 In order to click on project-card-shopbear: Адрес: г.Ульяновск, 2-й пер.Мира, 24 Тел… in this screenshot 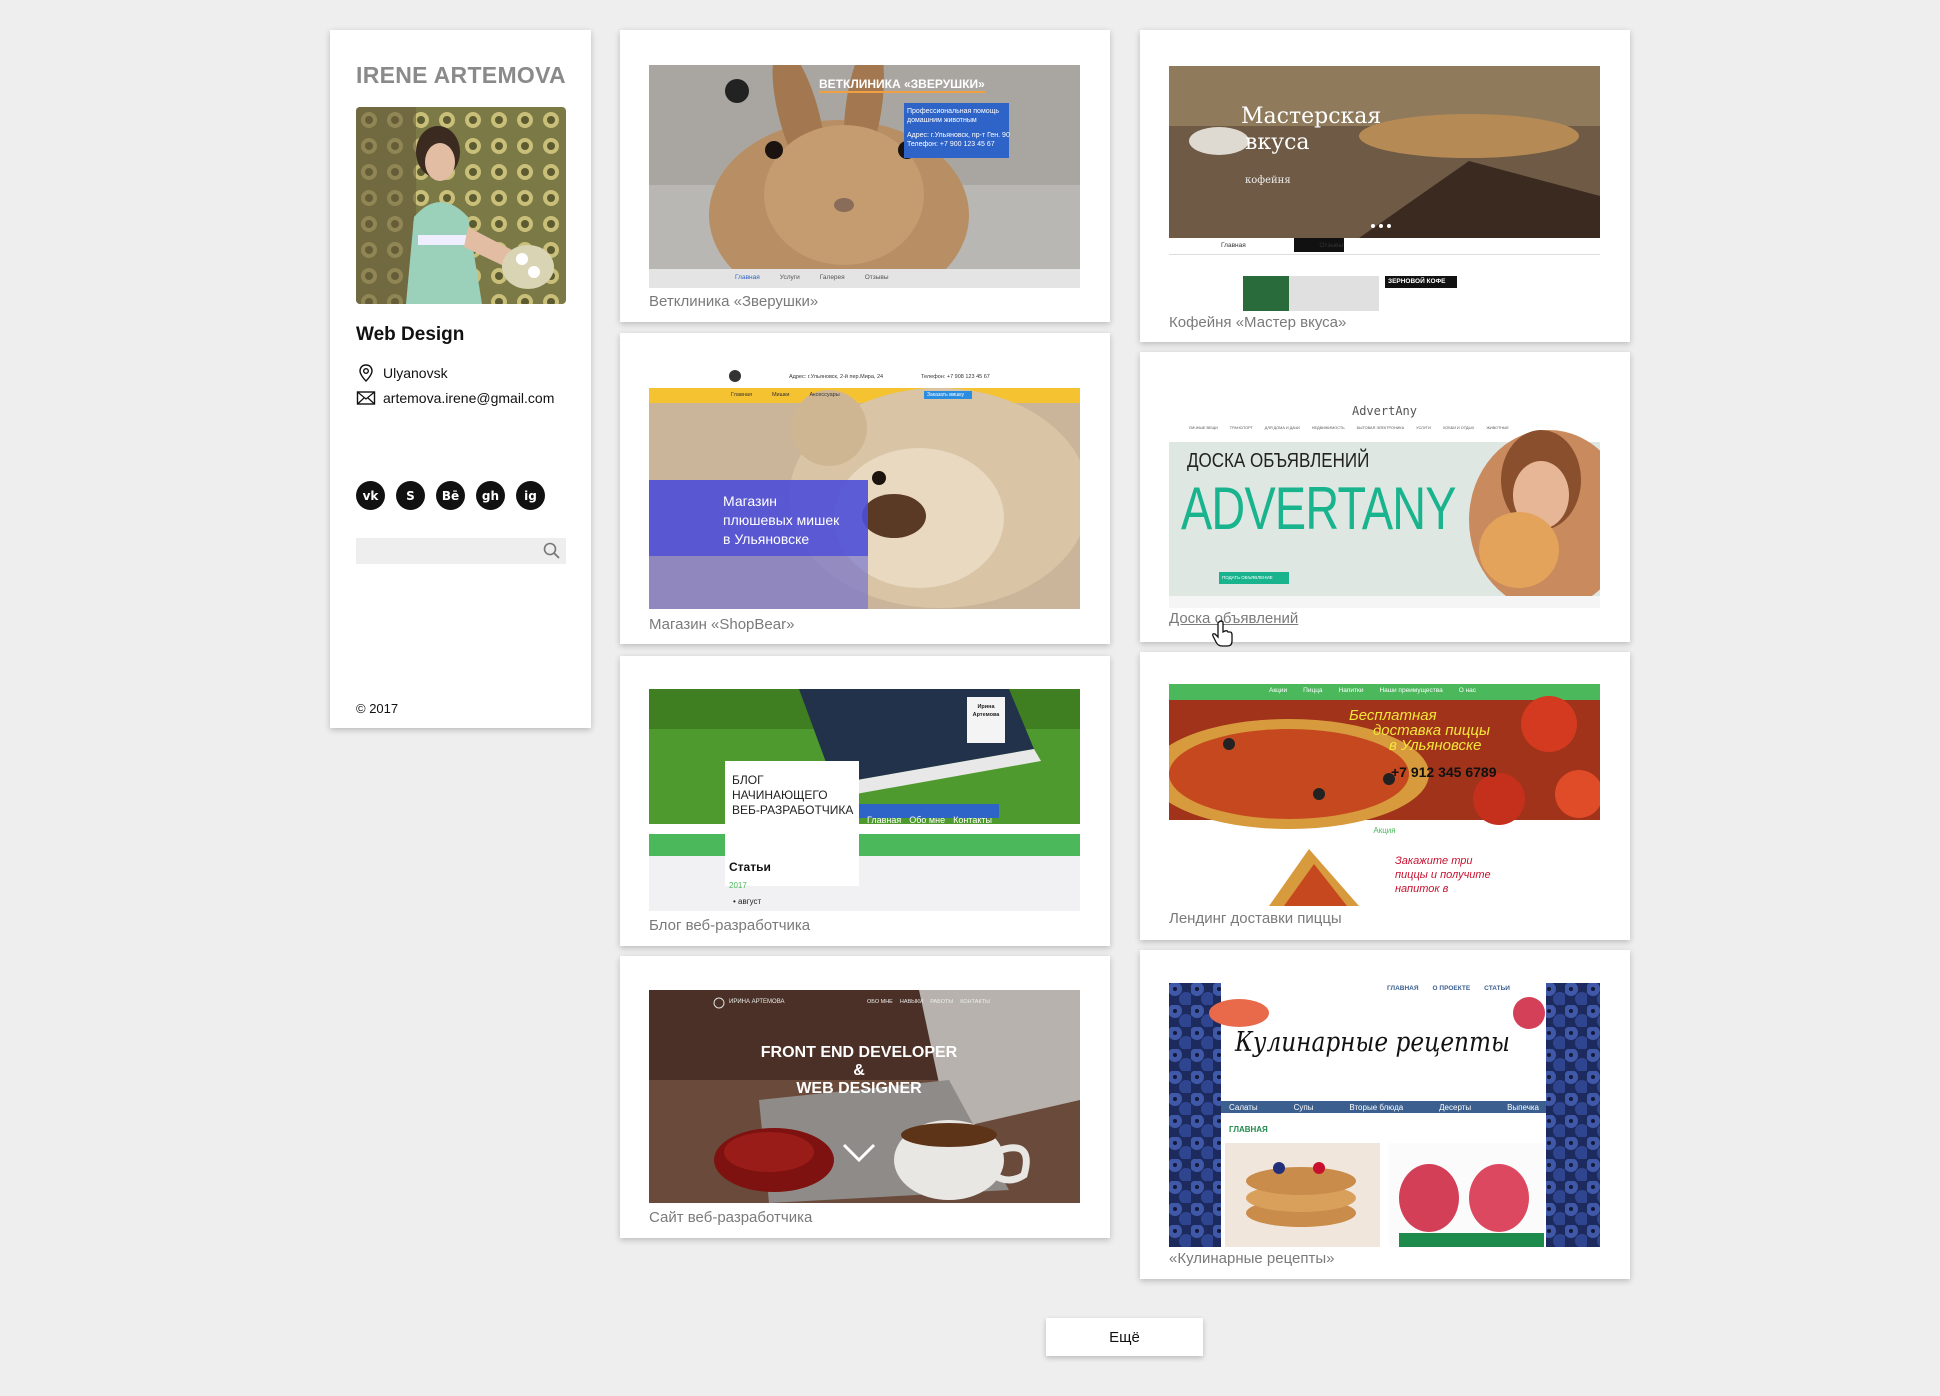, I will do `click(865, 488)`.